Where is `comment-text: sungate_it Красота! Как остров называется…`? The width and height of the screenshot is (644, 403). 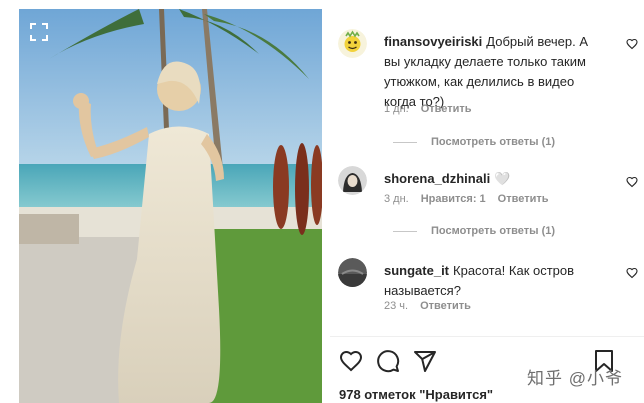
comment-text: sungate_it Красота! Как остров называется… is located at coordinates (493, 281).